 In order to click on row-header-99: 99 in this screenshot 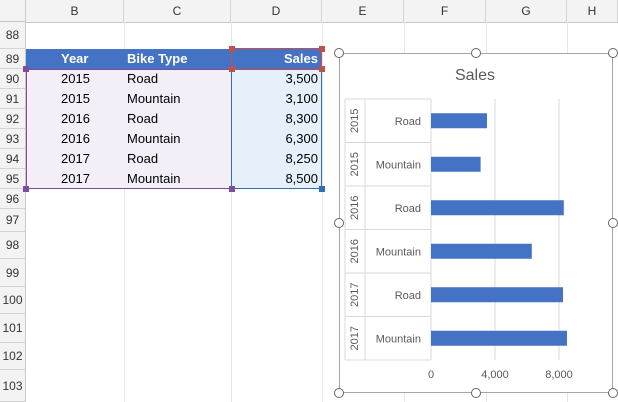, I will do `click(13, 273)`.